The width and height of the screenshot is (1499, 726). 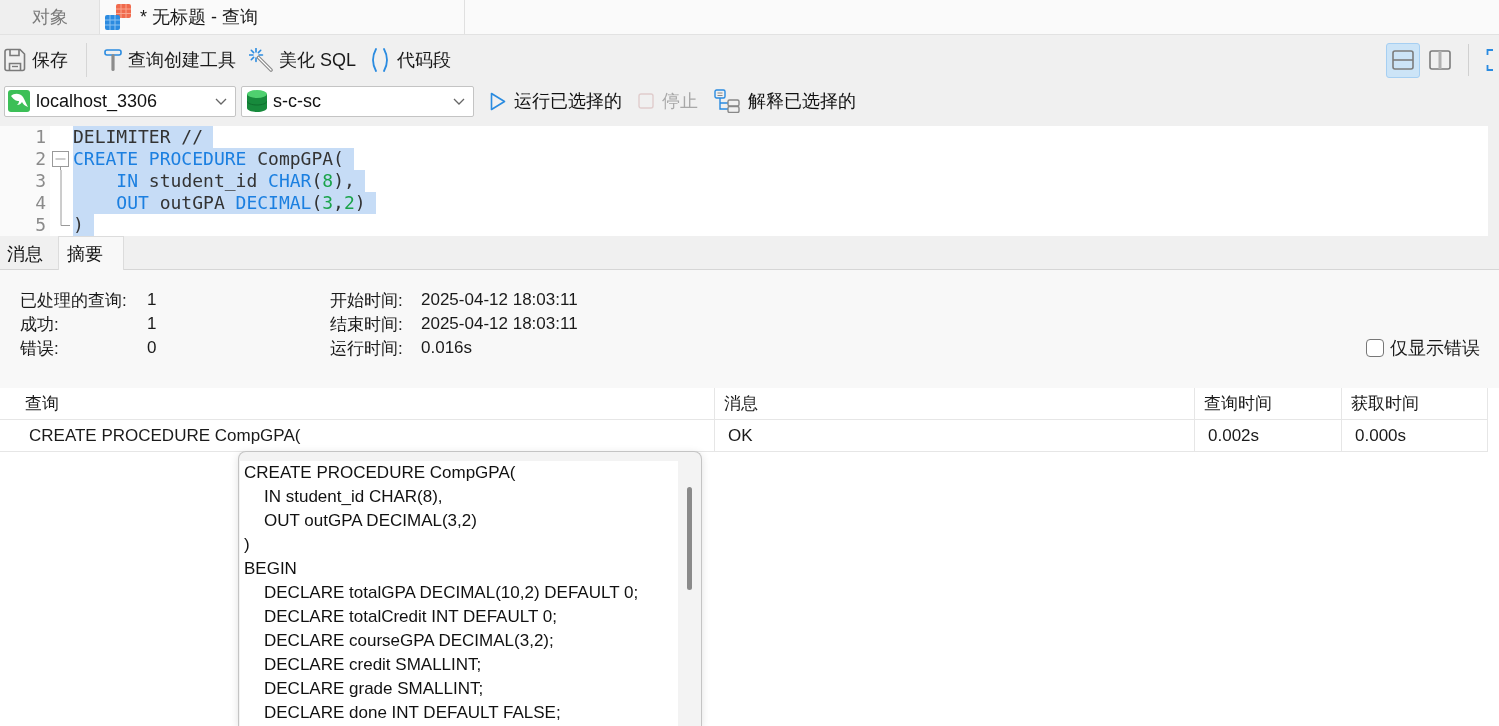 What do you see at coordinates (1440, 60) in the screenshot?
I see `vertical-split-icon` at bounding box center [1440, 60].